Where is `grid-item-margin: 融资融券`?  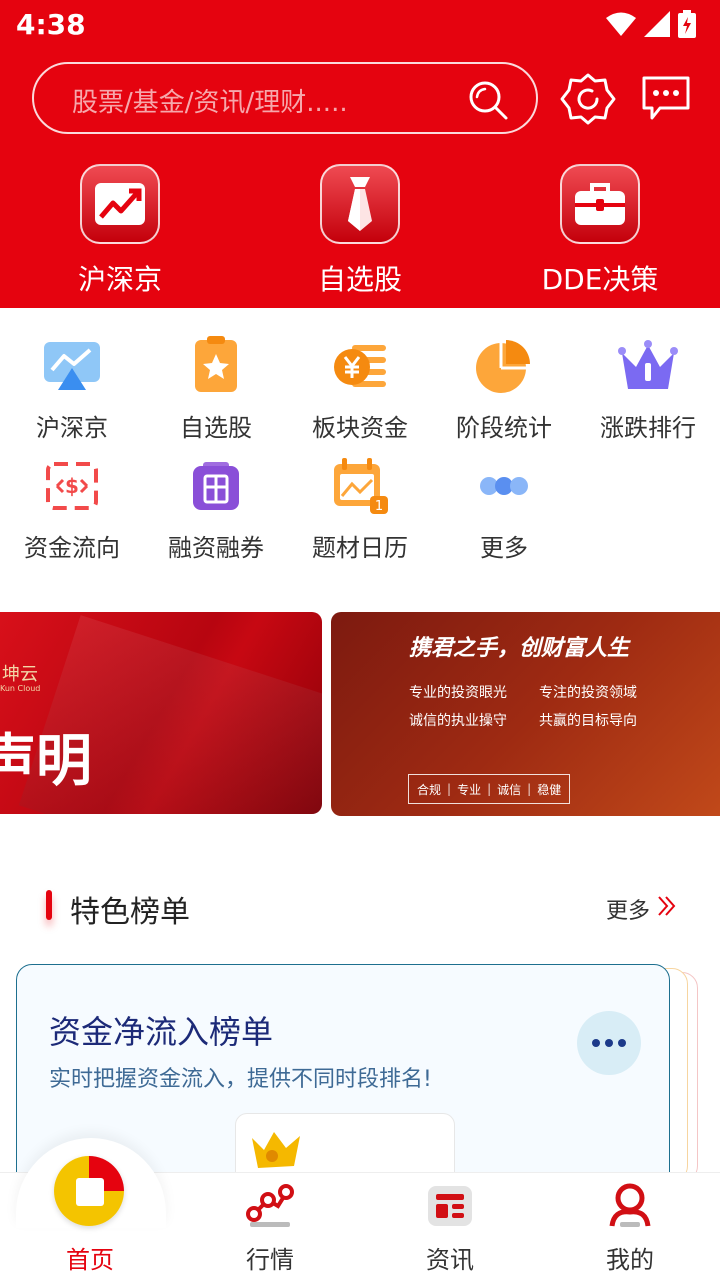 grid-item-margin: 融资融券 is located at coordinates (216, 509).